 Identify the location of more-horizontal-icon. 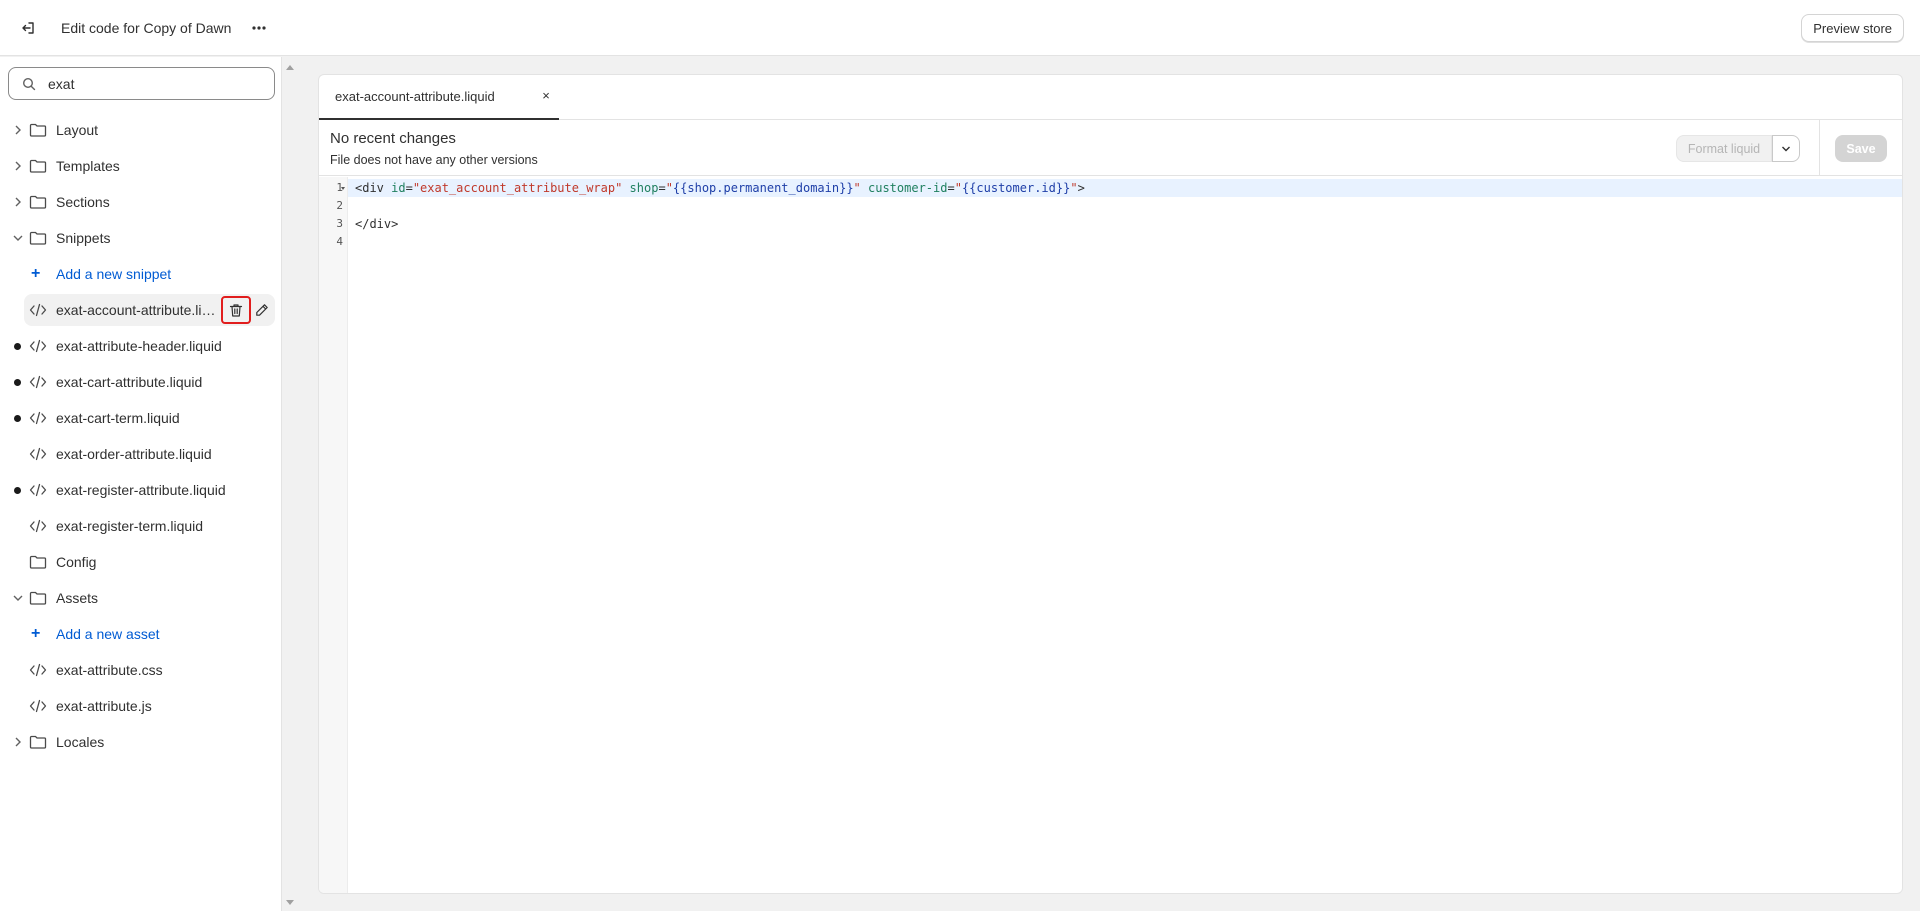
(259, 27).